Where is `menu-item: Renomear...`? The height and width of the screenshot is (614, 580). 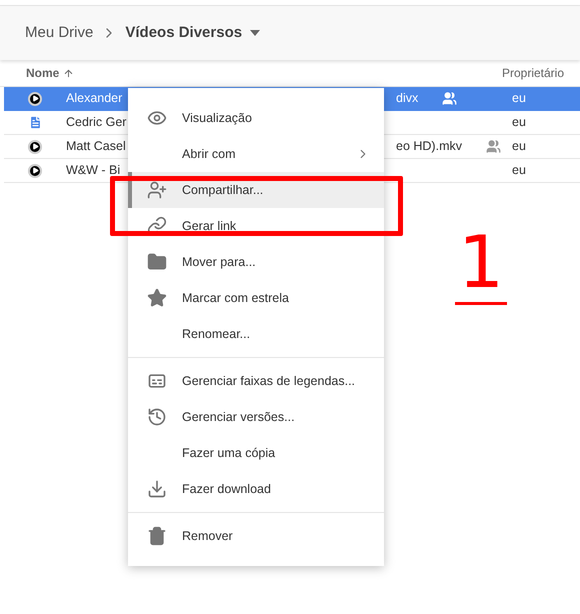
menu-item: Renomear... is located at coordinates (256, 334).